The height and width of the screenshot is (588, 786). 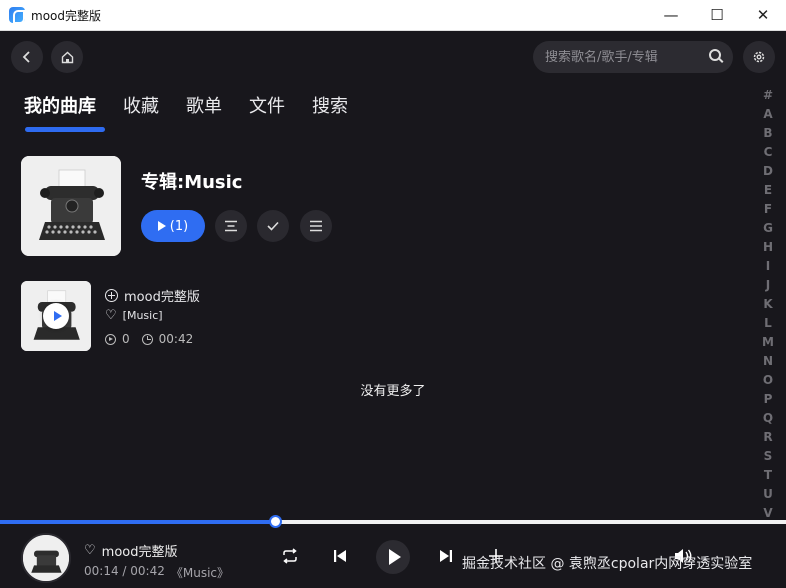 I want to click on next-button, so click(x=446, y=556).